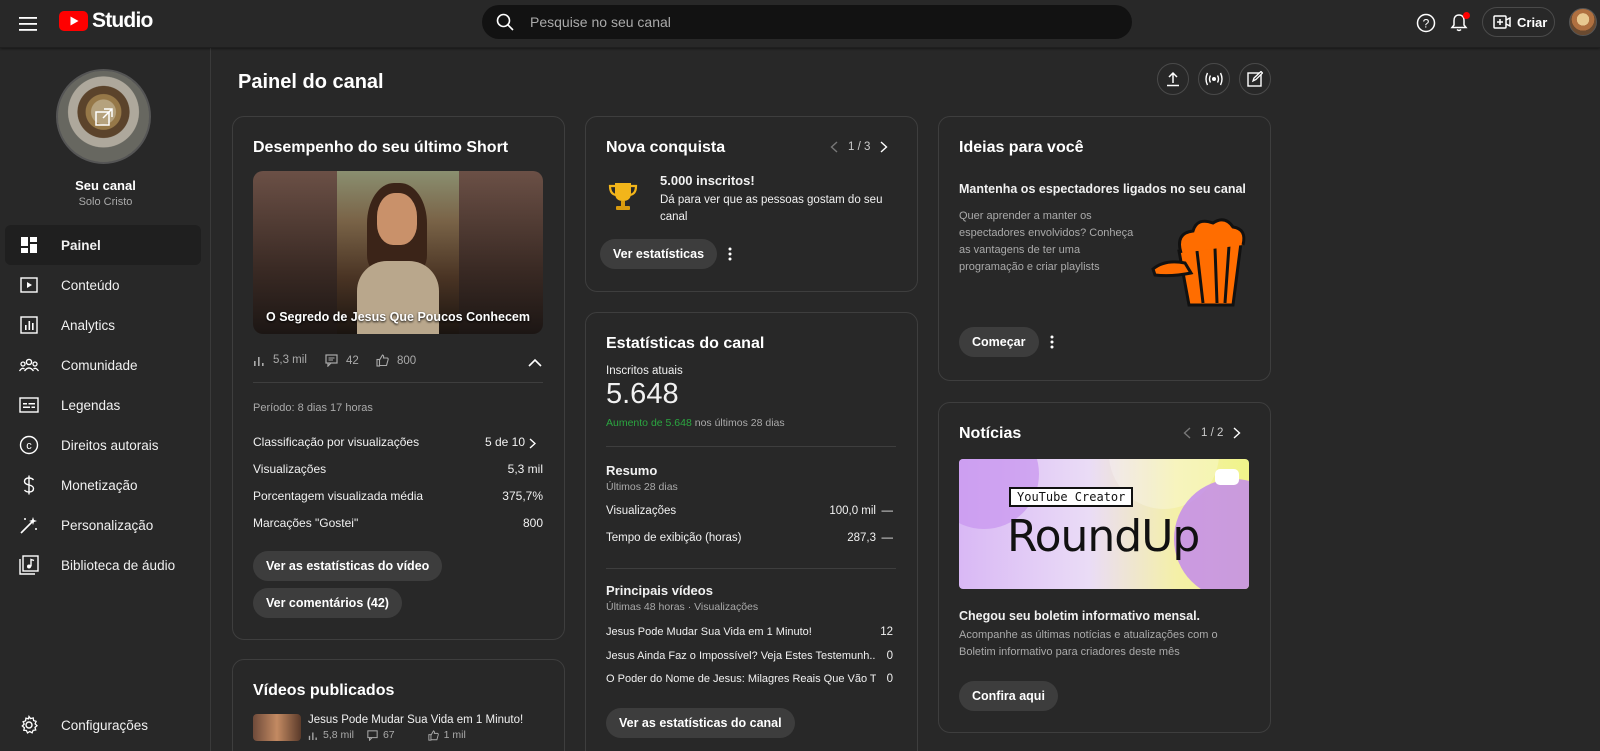 The width and height of the screenshot is (1600, 751). I want to click on sidebar-item-subtitles: Legendas, so click(103, 405).